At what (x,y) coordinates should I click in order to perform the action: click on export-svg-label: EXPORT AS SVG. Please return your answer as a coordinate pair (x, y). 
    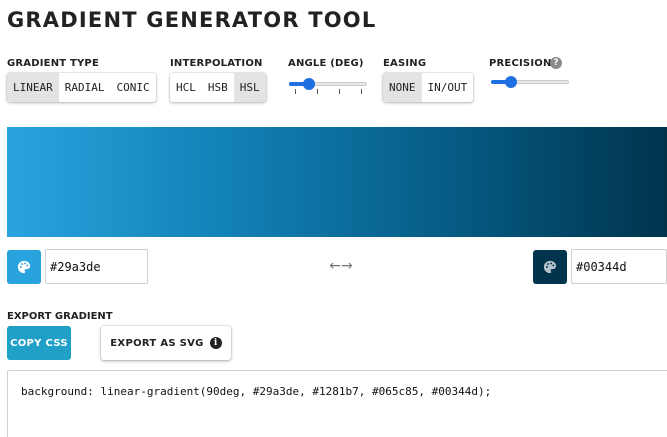
    Looking at the image, I should click on (157, 343).